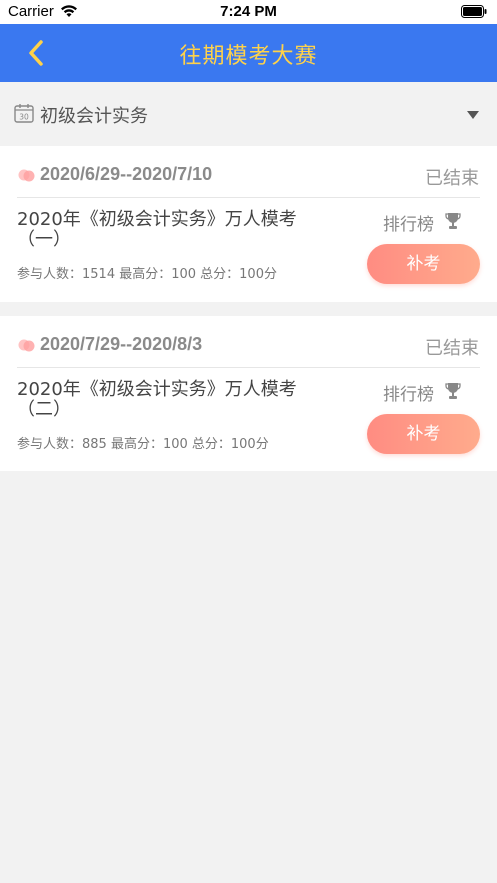 The width and height of the screenshot is (497, 883). Describe the element at coordinates (248, 114) in the screenshot. I see `subject-selector: 30 初级会计实务` at that location.